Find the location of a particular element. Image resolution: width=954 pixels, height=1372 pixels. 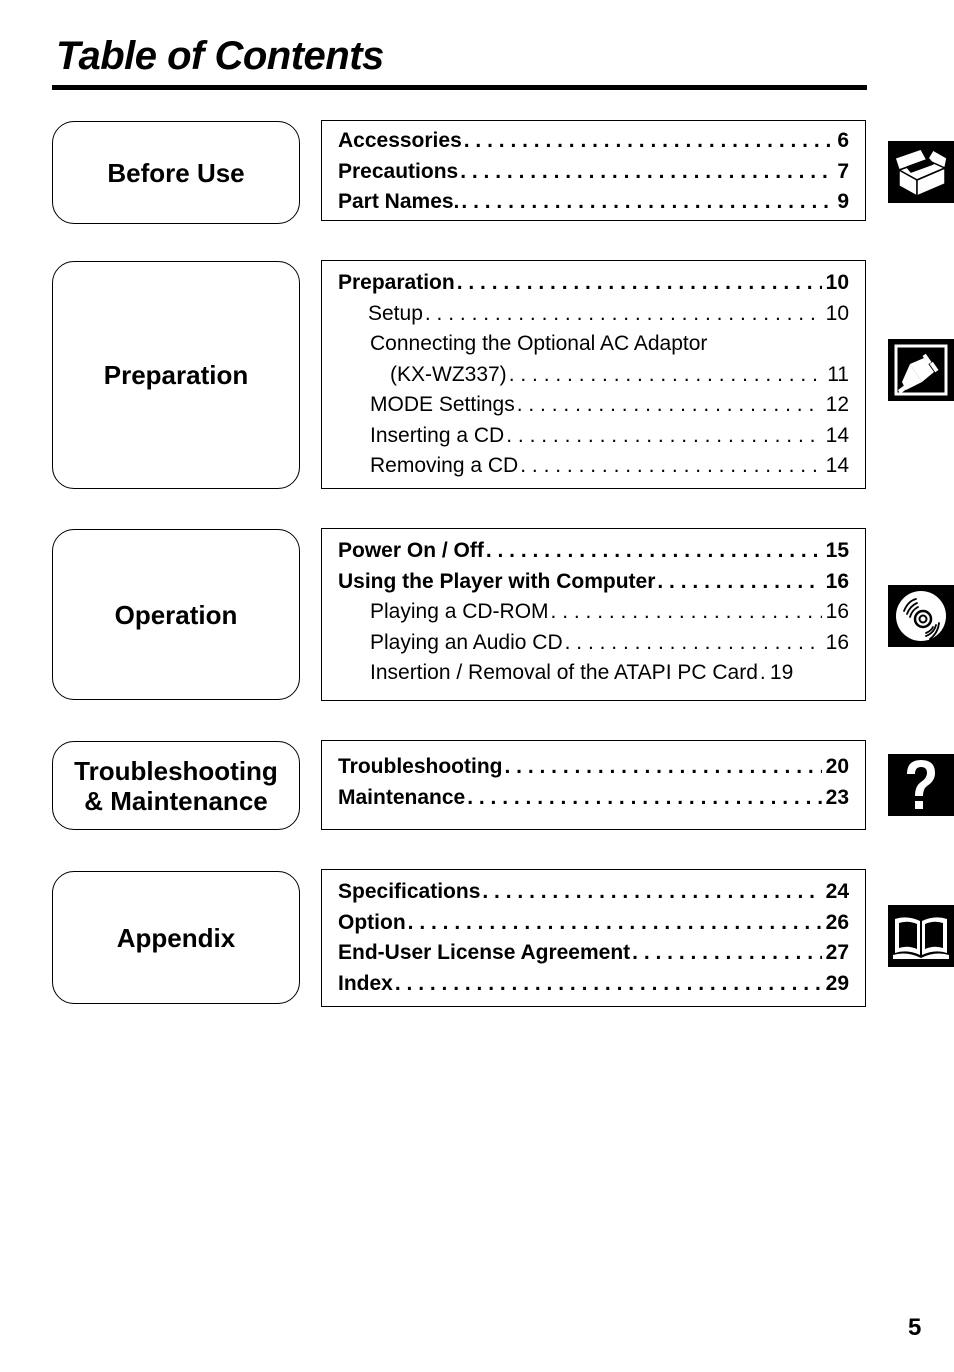

toc-entry-label: Connecting the Optional AC Adaptor is located at coordinates (539, 343).